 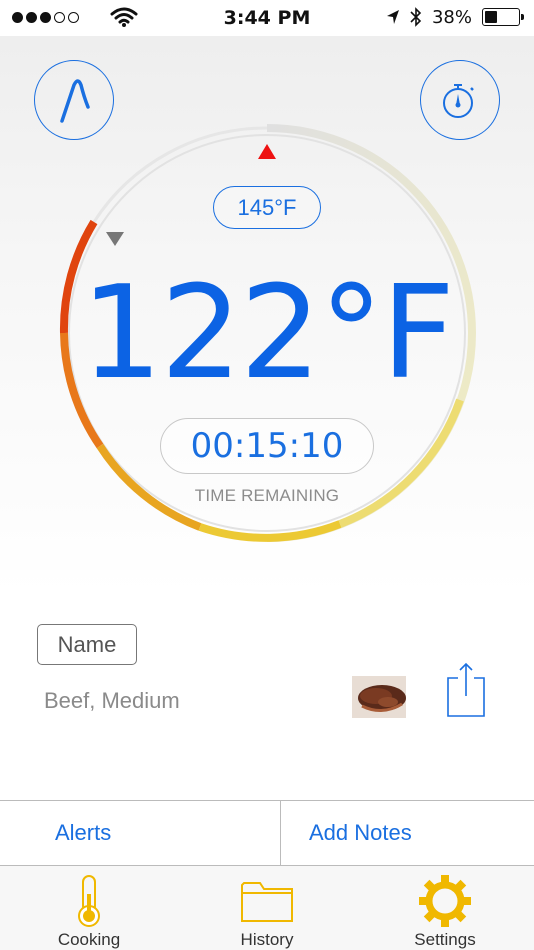 I want to click on tab-settings: Settings, so click(x=445, y=908).